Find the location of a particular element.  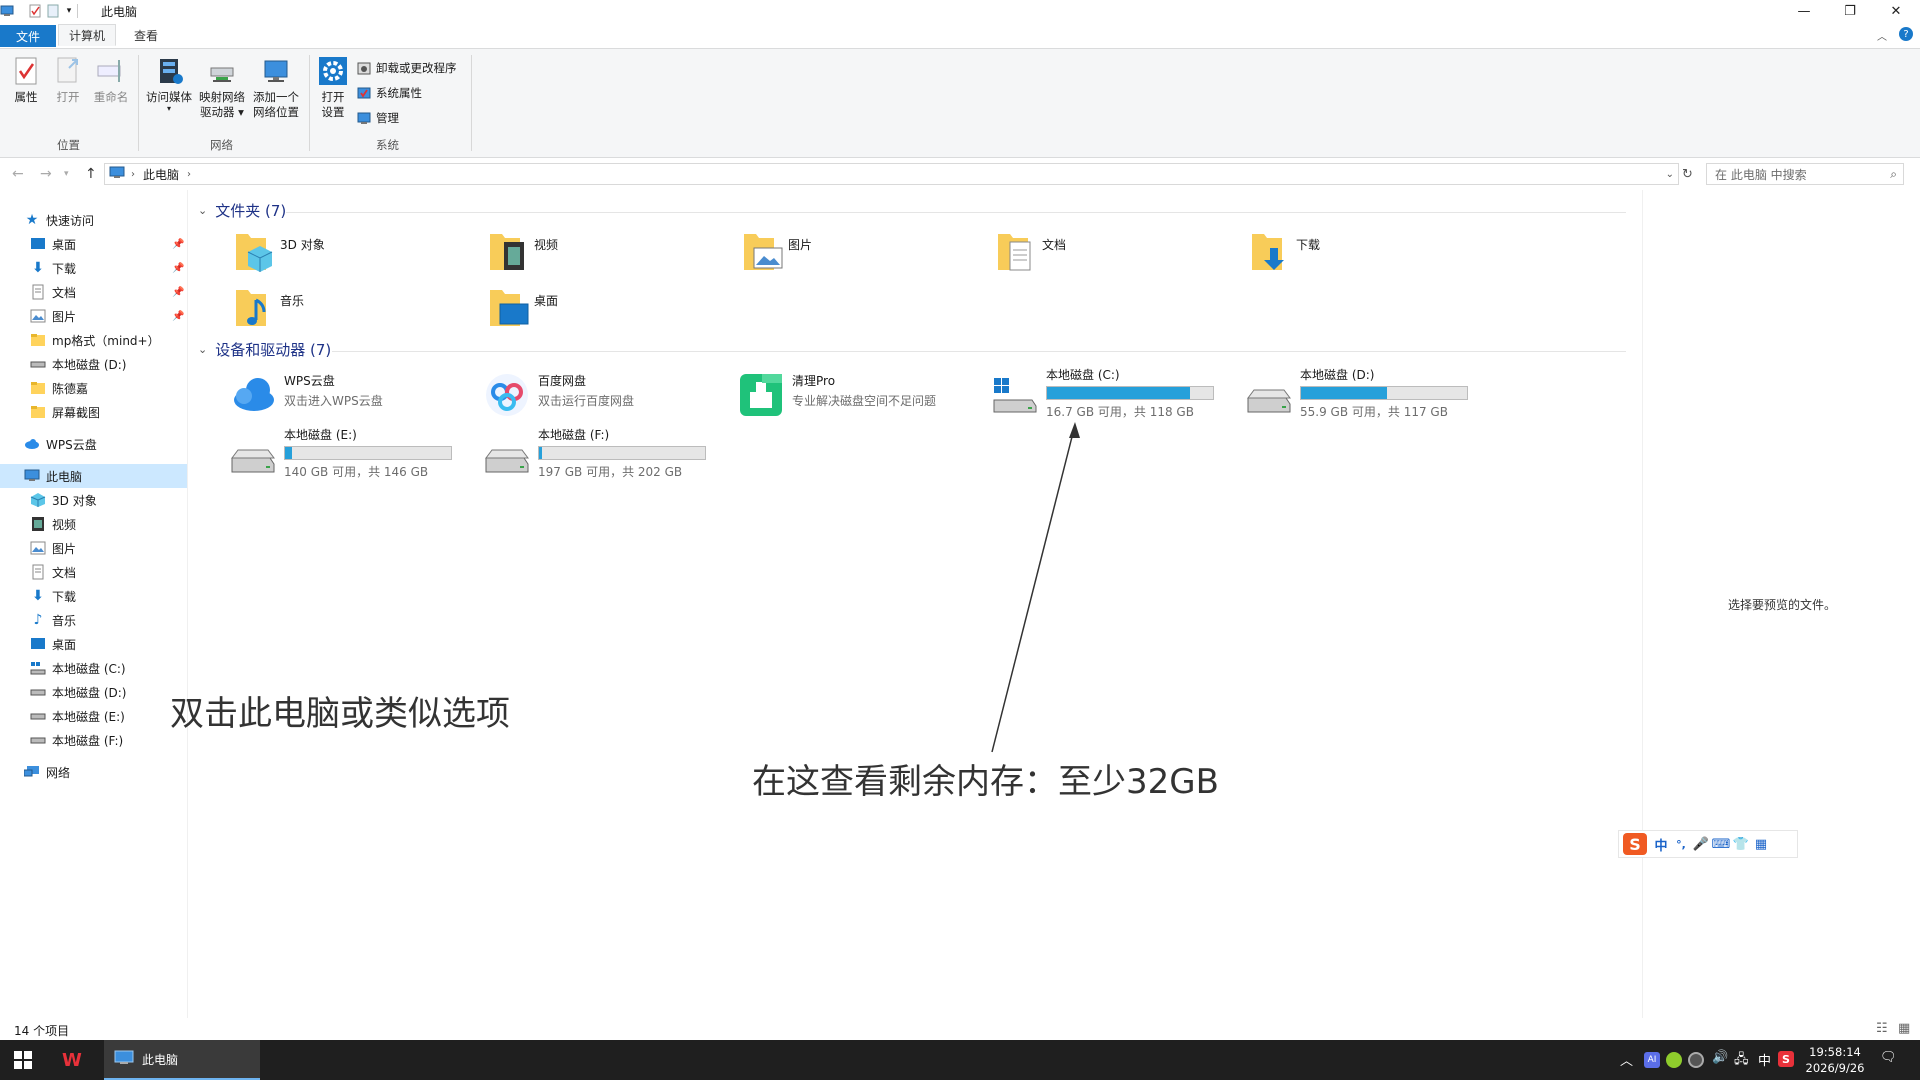

folder-documents: 文档 is located at coordinates (1031, 252).